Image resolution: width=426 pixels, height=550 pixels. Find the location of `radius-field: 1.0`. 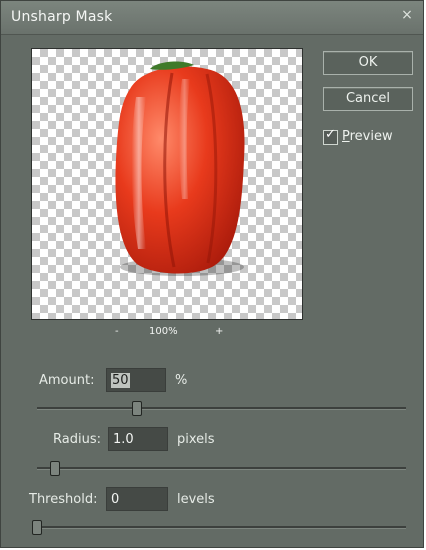

radius-field: 1.0 is located at coordinates (138, 439).